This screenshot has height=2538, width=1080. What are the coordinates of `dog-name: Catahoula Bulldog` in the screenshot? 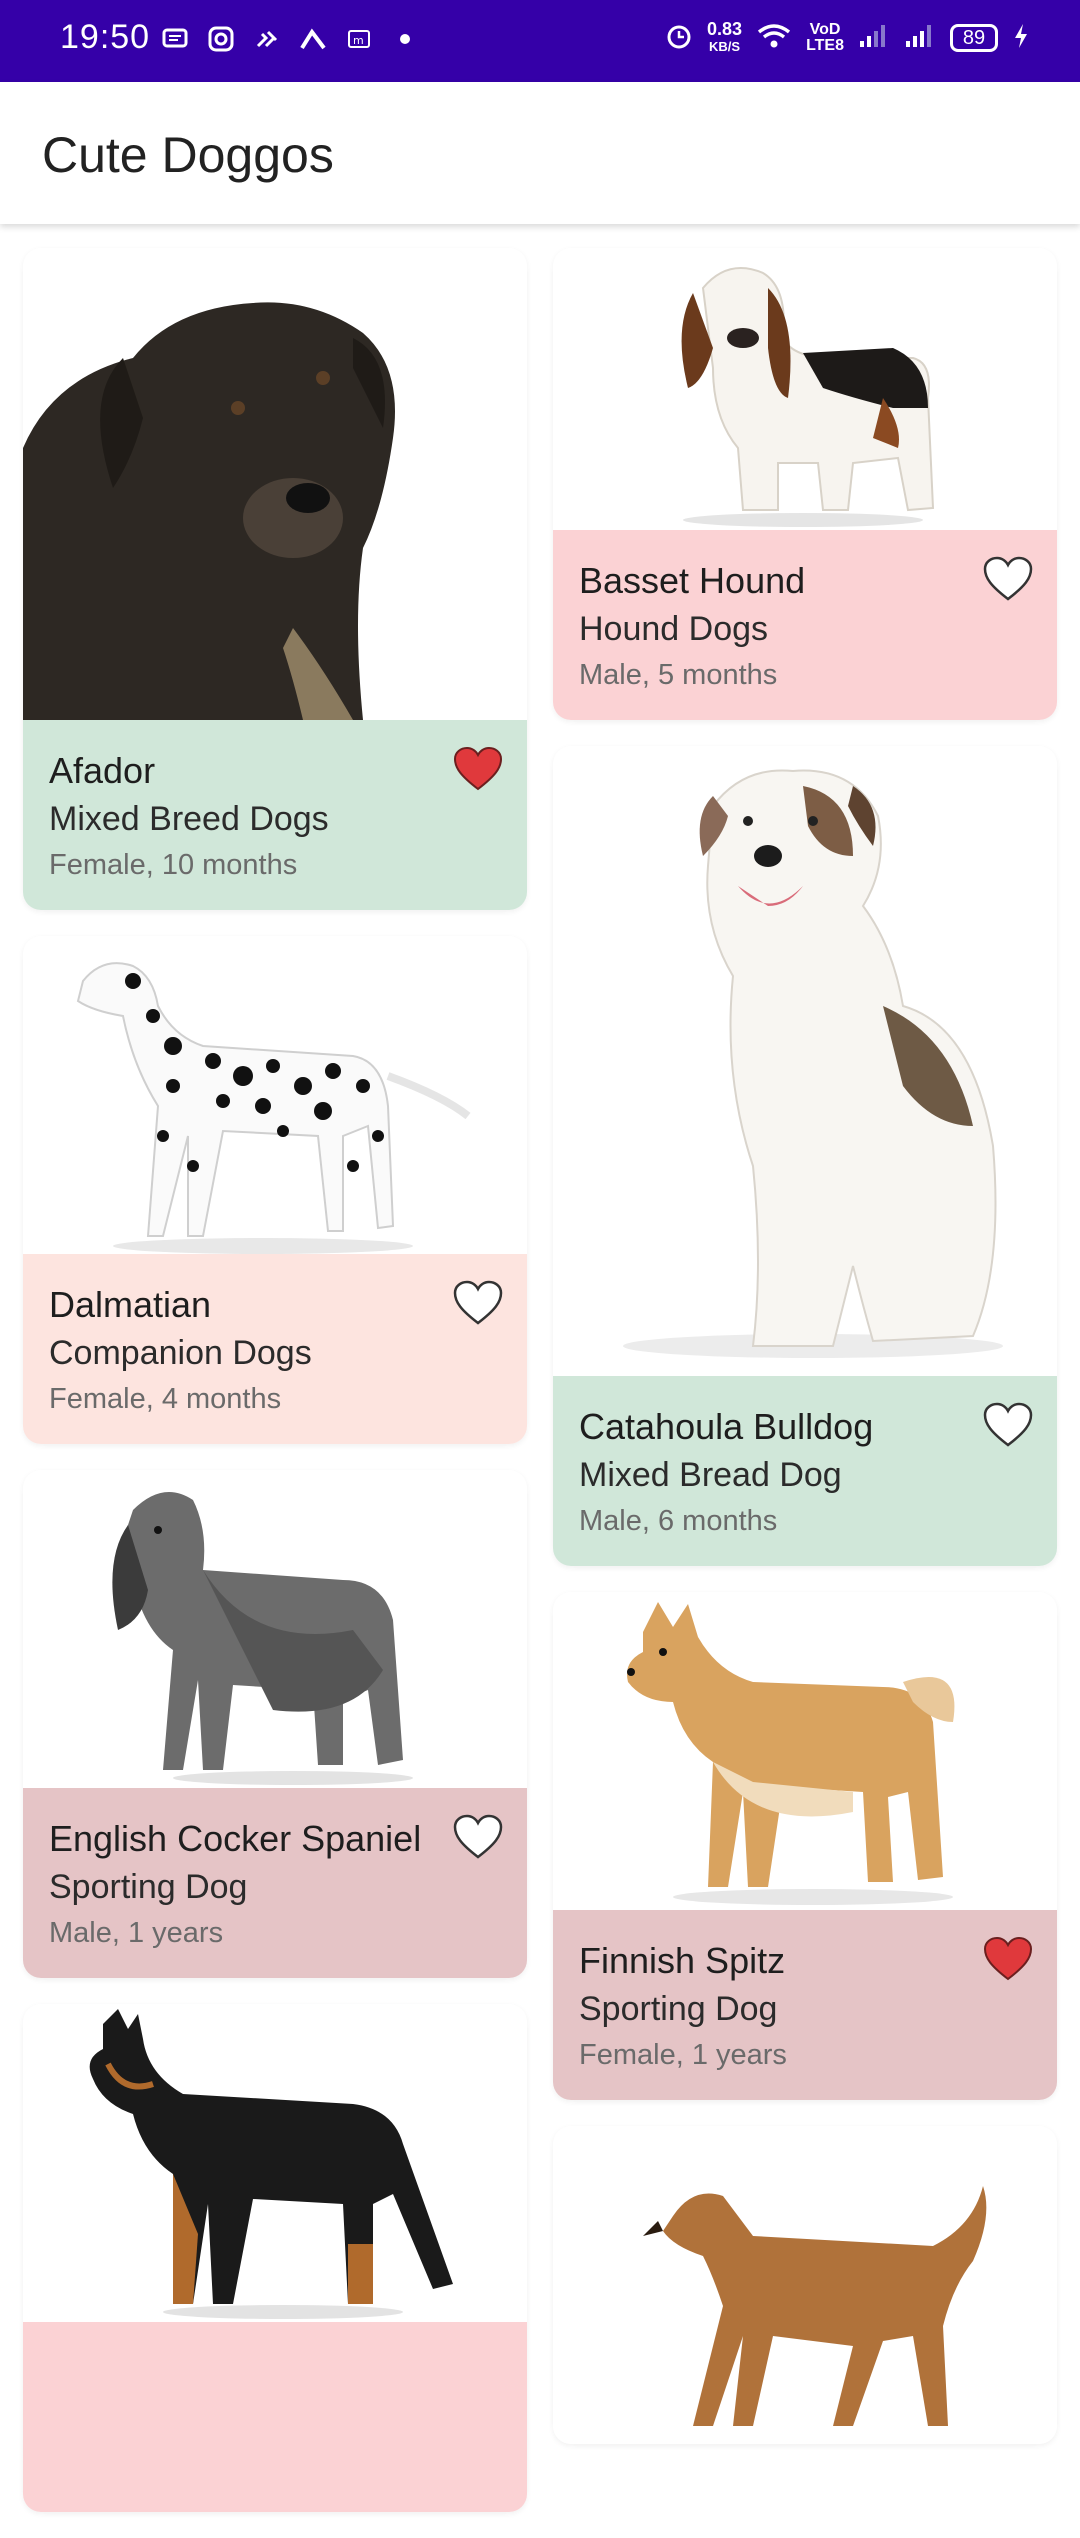 It's located at (726, 1426).